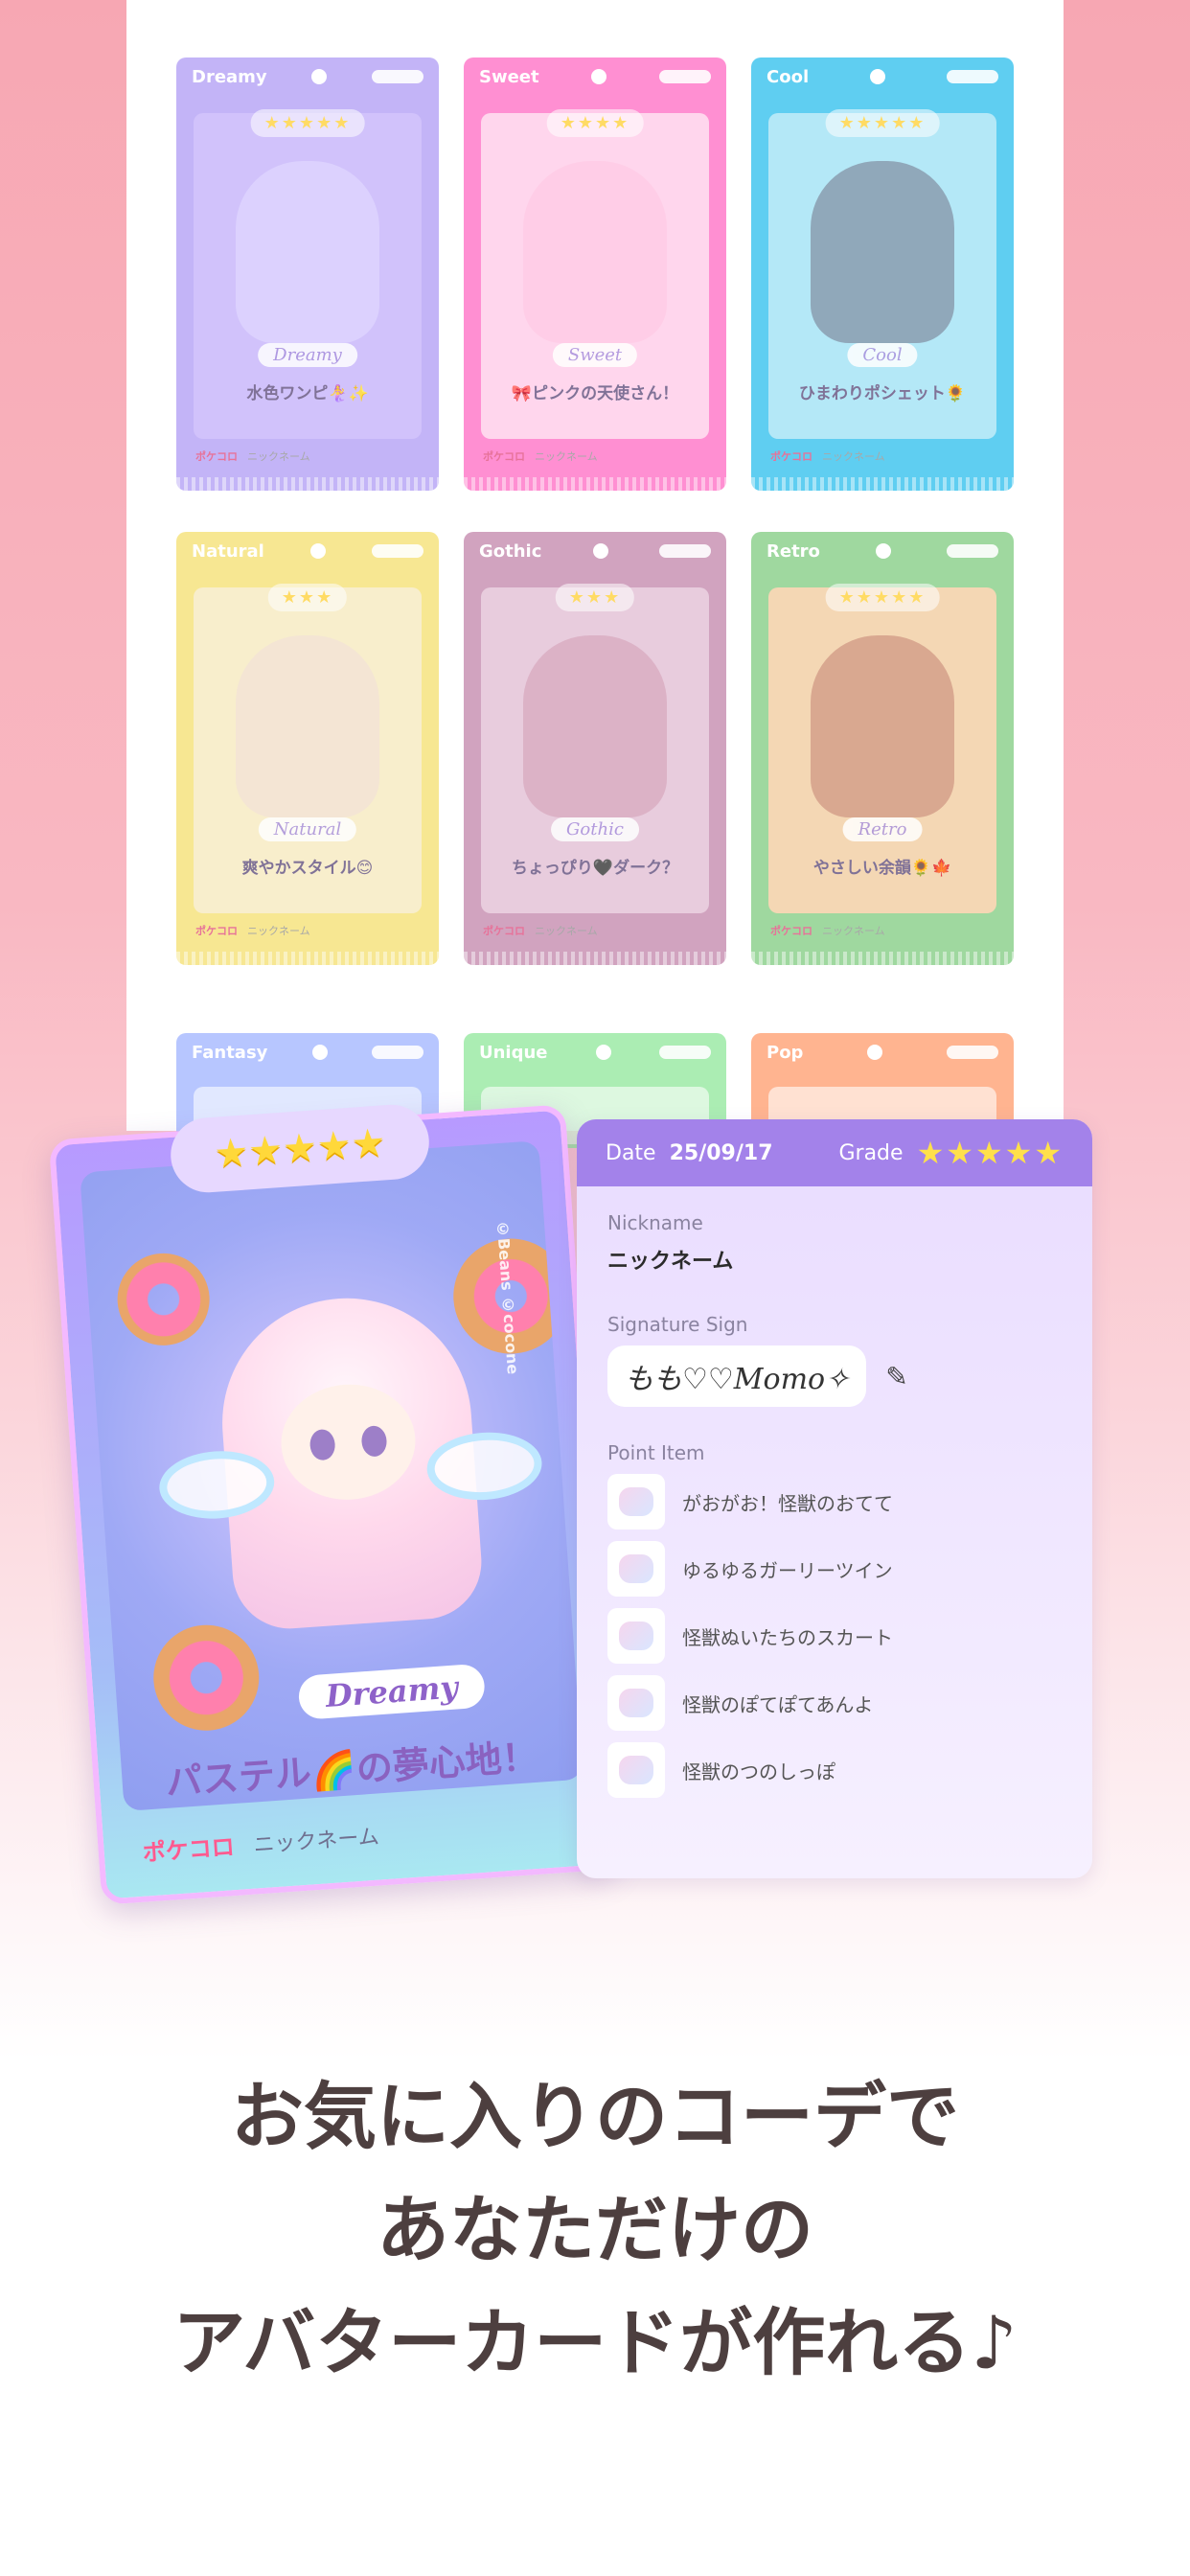  Describe the element at coordinates (228, 551) in the screenshot. I see `card-theme: Natural` at that location.